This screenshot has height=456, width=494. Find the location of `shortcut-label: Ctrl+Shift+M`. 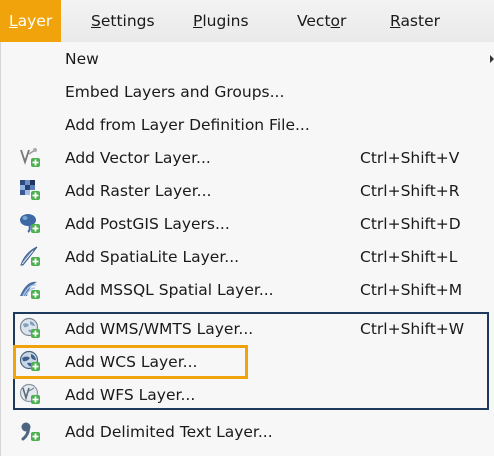

shortcut-label: Ctrl+Shift+M is located at coordinates (411, 290).